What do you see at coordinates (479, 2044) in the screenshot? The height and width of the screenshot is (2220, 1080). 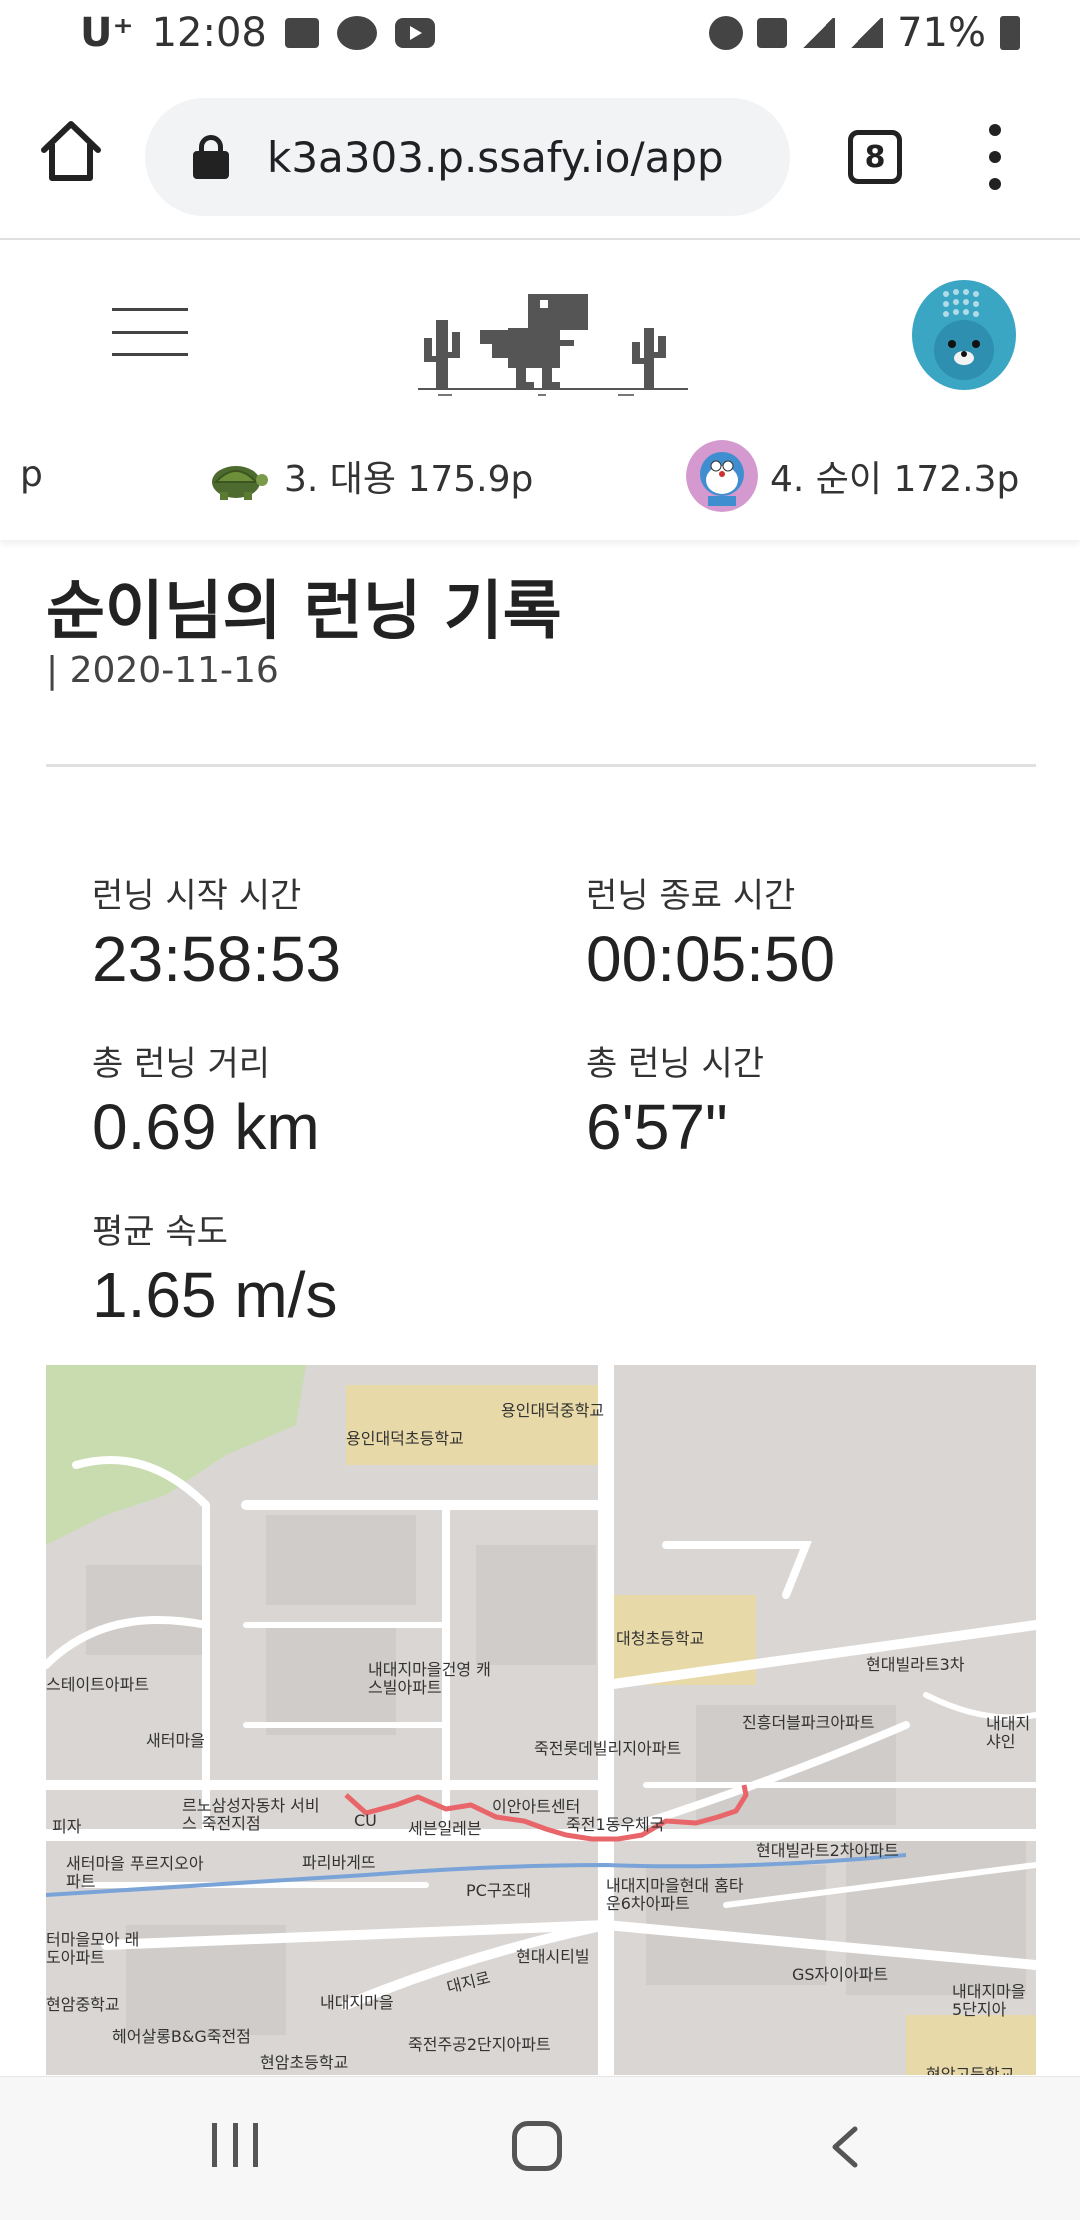 I see `map-label: 죽전주공2단지아파트` at bounding box center [479, 2044].